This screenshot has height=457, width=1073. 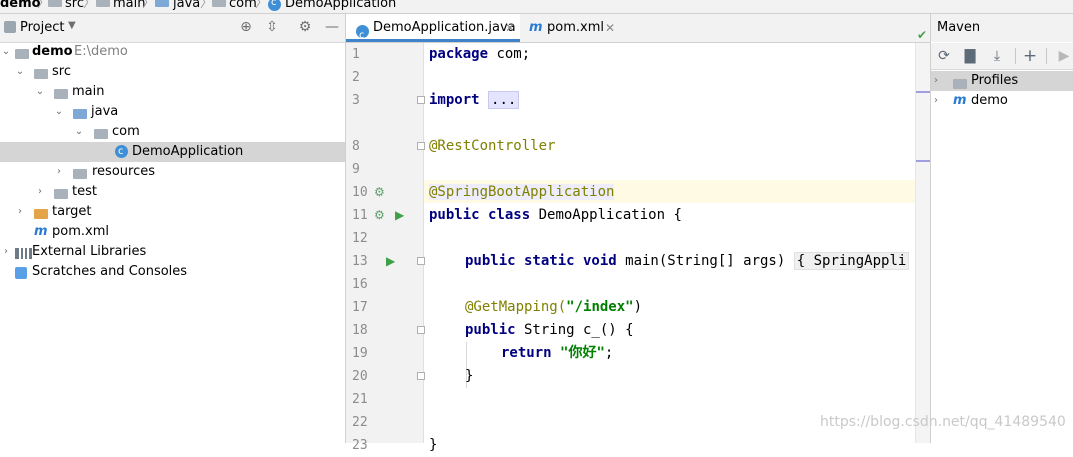 What do you see at coordinates (568, 28) in the screenshot?
I see `tab-pom-xml: m pom.xml ✕` at bounding box center [568, 28].